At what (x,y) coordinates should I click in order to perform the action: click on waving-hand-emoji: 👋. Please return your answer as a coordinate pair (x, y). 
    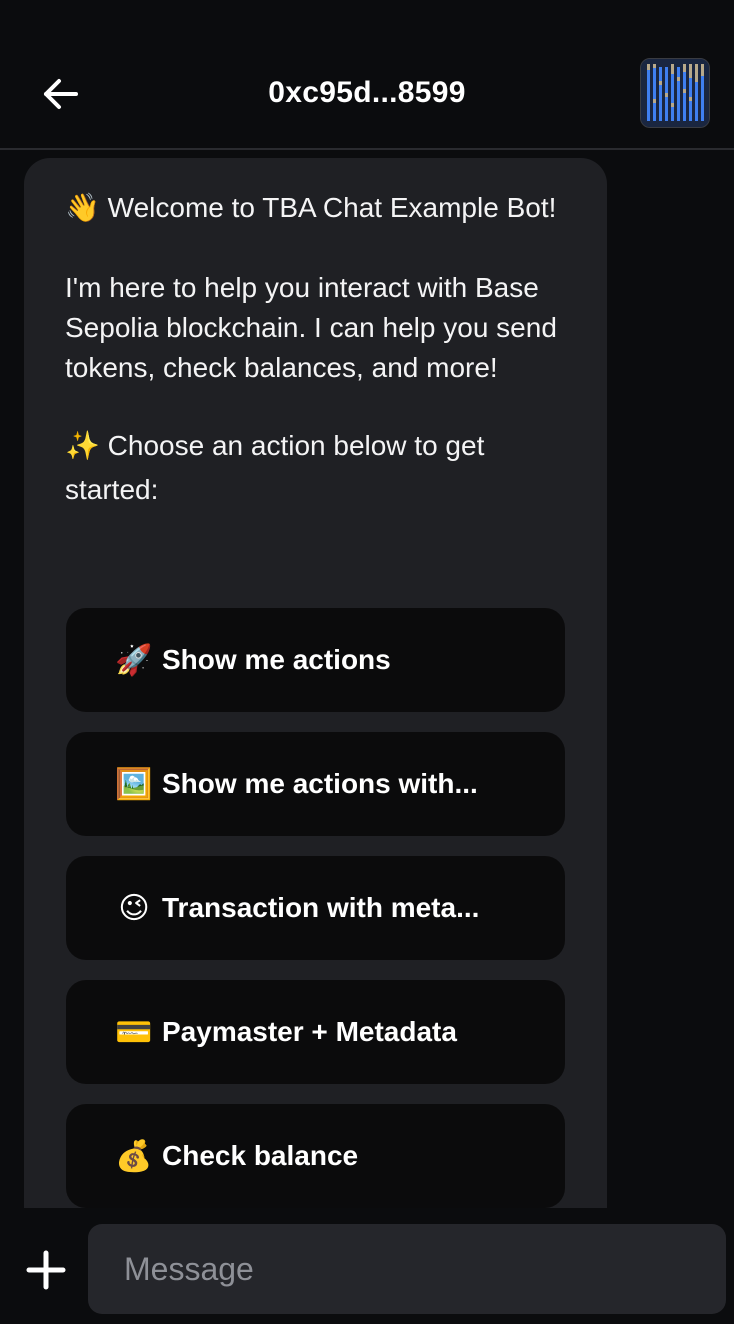
    Looking at the image, I should click on (82, 207).